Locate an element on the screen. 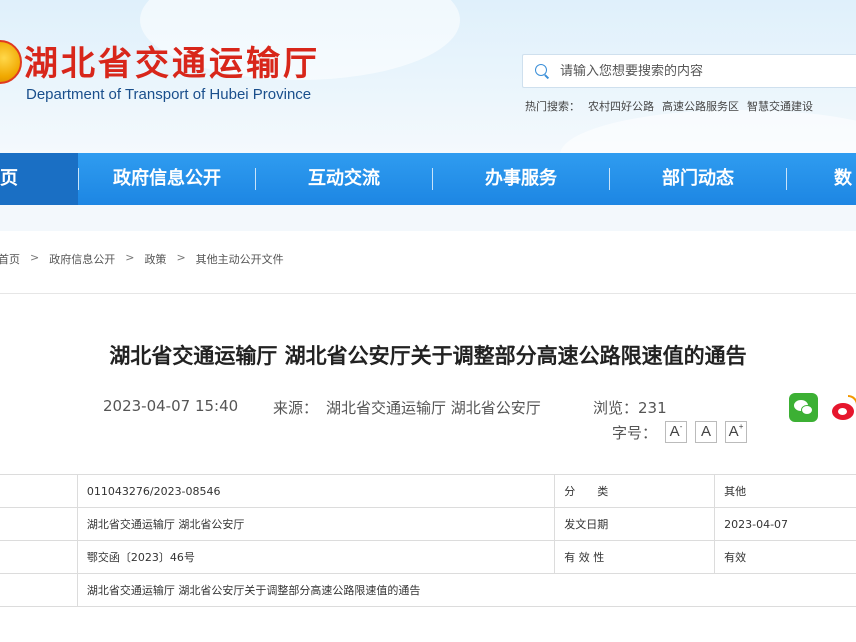  hot-search-label: 热门搜索： is located at coordinates (552, 106).